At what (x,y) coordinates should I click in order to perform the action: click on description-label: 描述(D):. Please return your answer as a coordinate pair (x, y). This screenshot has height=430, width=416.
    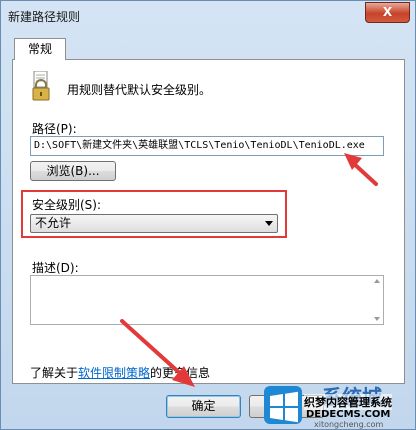
    Looking at the image, I should click on (55, 268).